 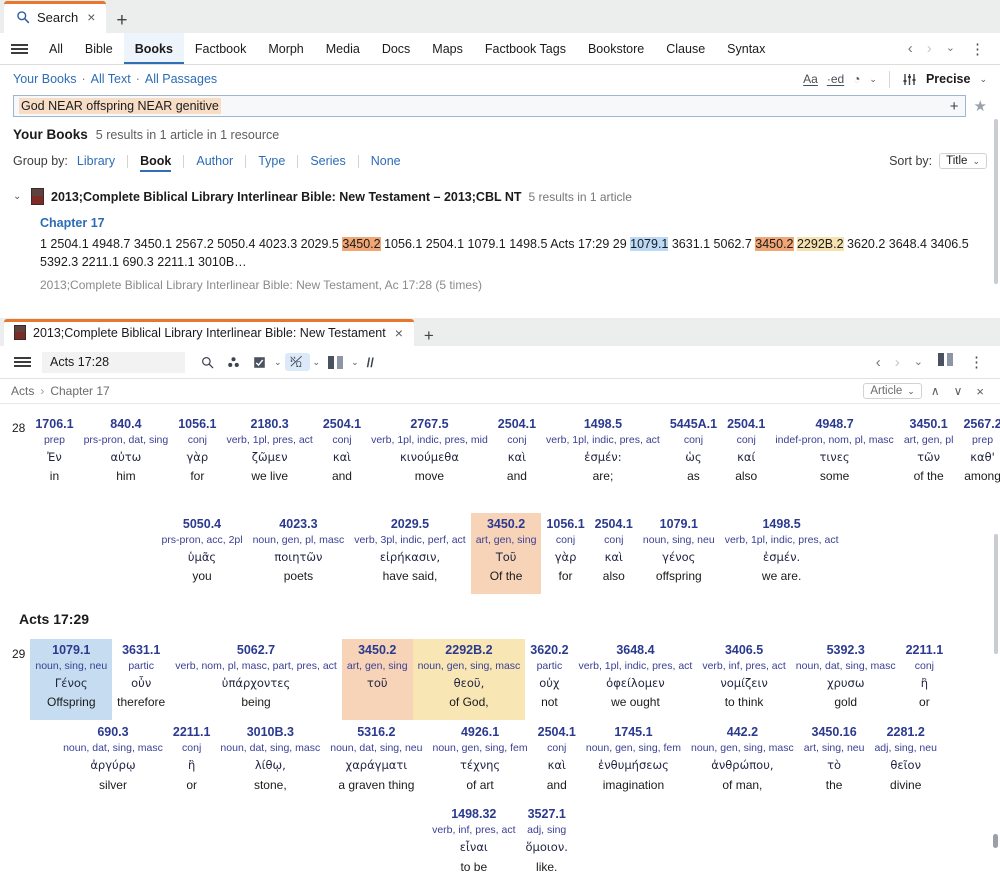 What do you see at coordinates (429, 441) in the screenshot?
I see `word-morphology: verb, 1pl, indic, pres, mid` at bounding box center [429, 441].